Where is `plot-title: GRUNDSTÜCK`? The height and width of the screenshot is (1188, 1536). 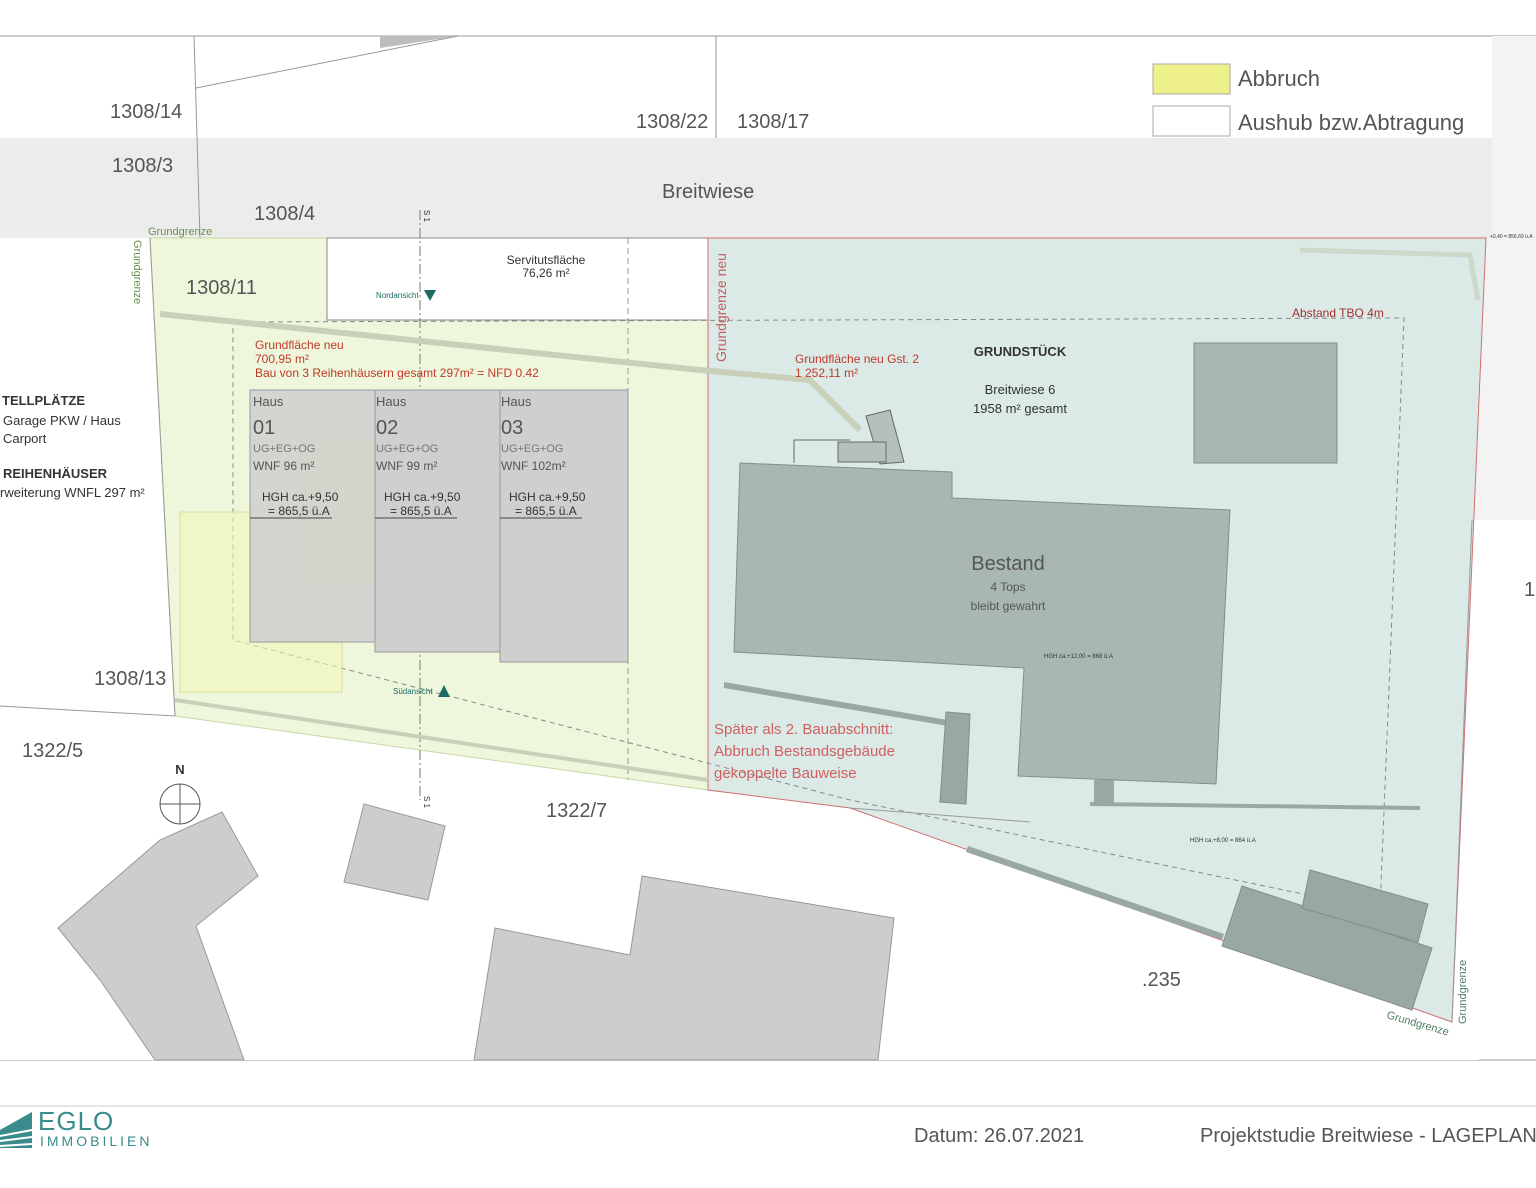
plot-title: GRUNDSTÜCK is located at coordinates (1020, 351).